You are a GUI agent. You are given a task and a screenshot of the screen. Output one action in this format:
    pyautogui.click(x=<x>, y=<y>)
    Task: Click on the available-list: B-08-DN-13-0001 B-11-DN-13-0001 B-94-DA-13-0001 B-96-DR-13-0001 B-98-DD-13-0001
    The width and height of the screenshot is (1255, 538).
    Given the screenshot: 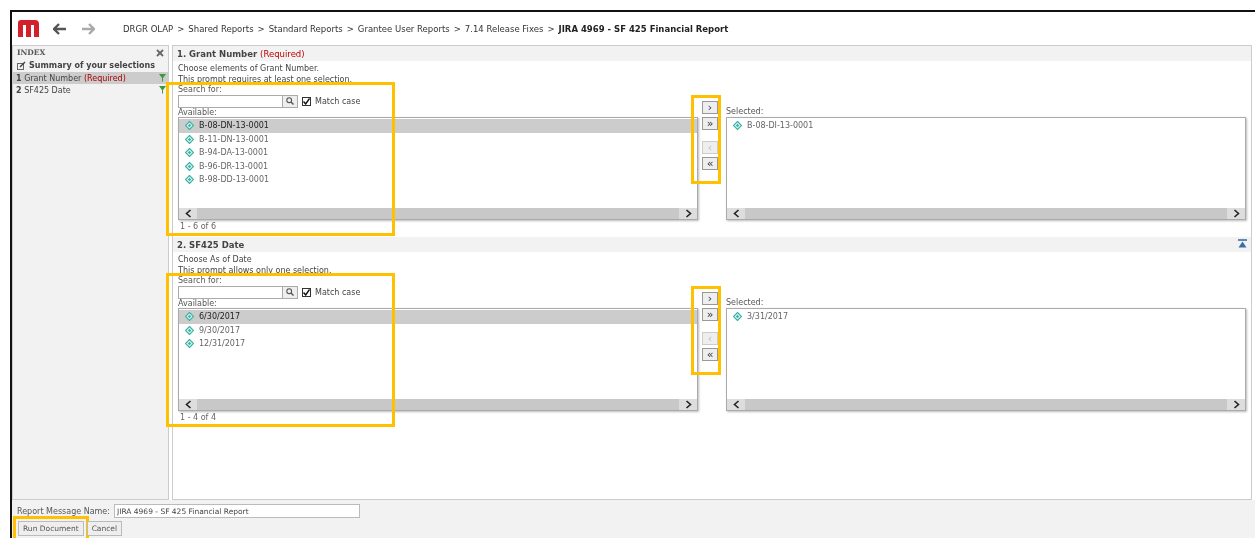 What is the action you would take?
    pyautogui.click(x=438, y=168)
    